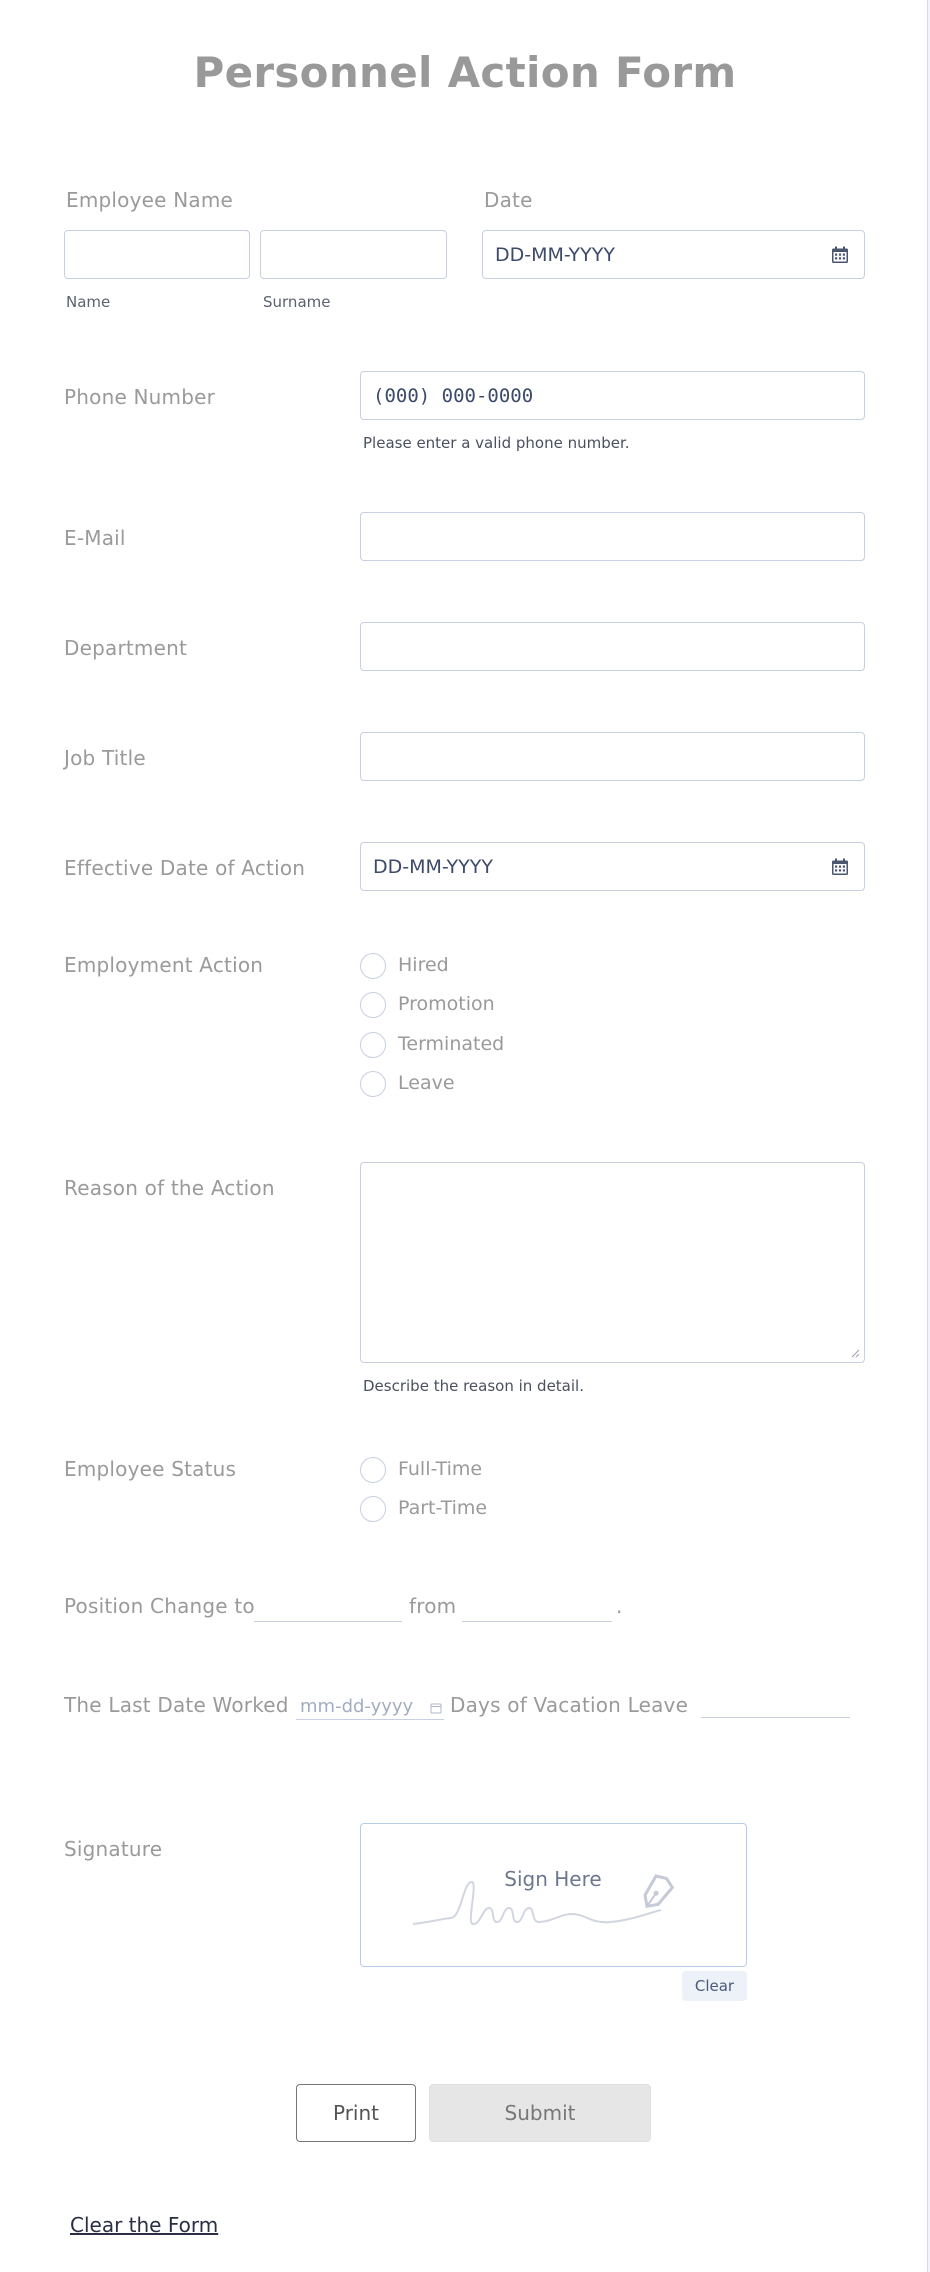 This screenshot has width=930, height=2272. I want to click on reason-hint: Describe the reason in detail., so click(473, 1386).